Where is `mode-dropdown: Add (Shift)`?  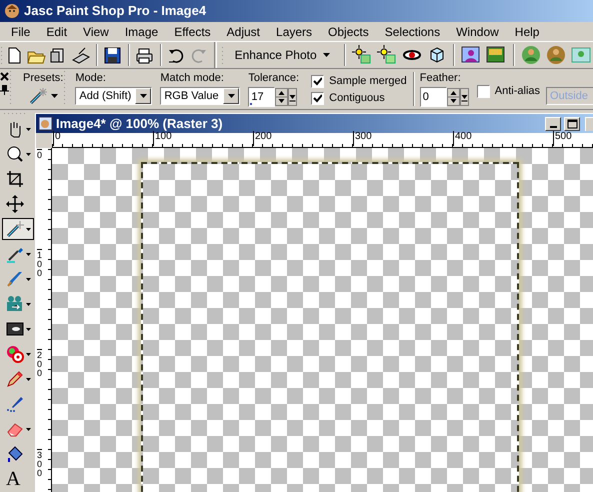
mode-dropdown: Add (Shift) is located at coordinates (113, 96).